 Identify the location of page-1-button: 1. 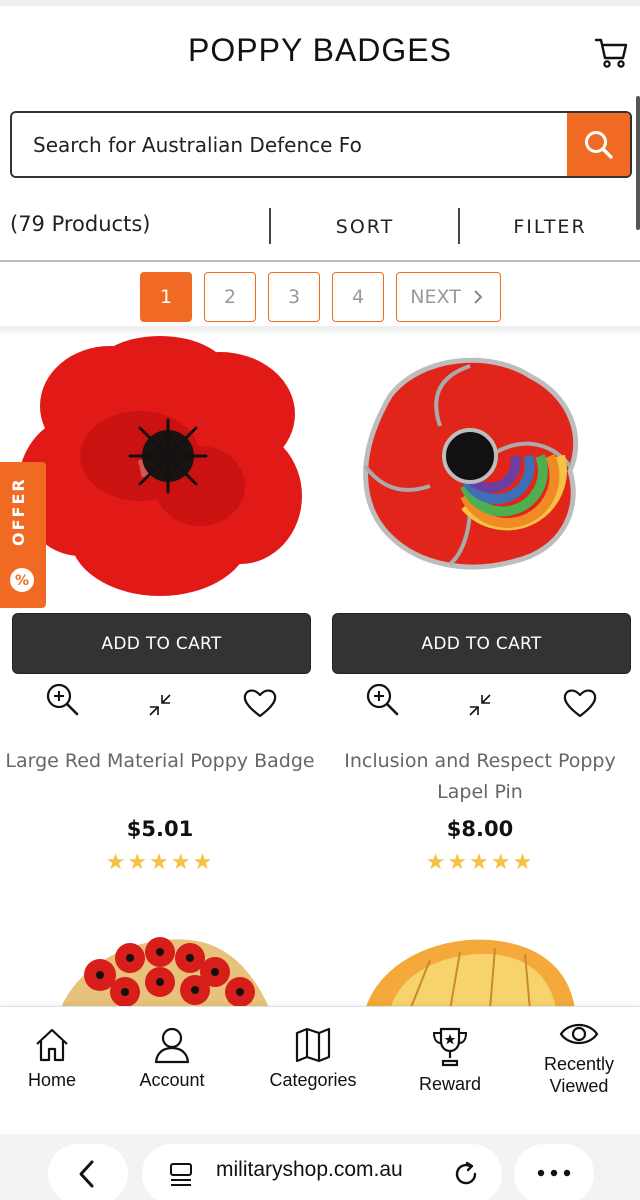
(166, 297).